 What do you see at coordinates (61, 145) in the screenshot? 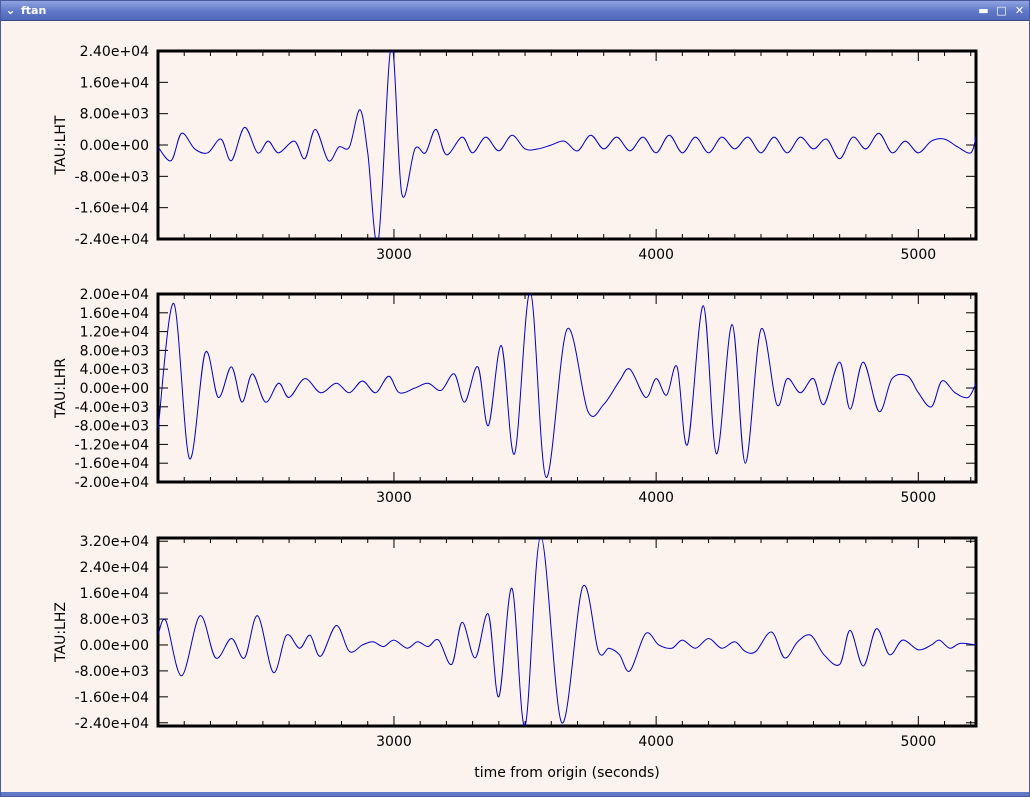
I see `y-axis-label: TAU:LHT` at bounding box center [61, 145].